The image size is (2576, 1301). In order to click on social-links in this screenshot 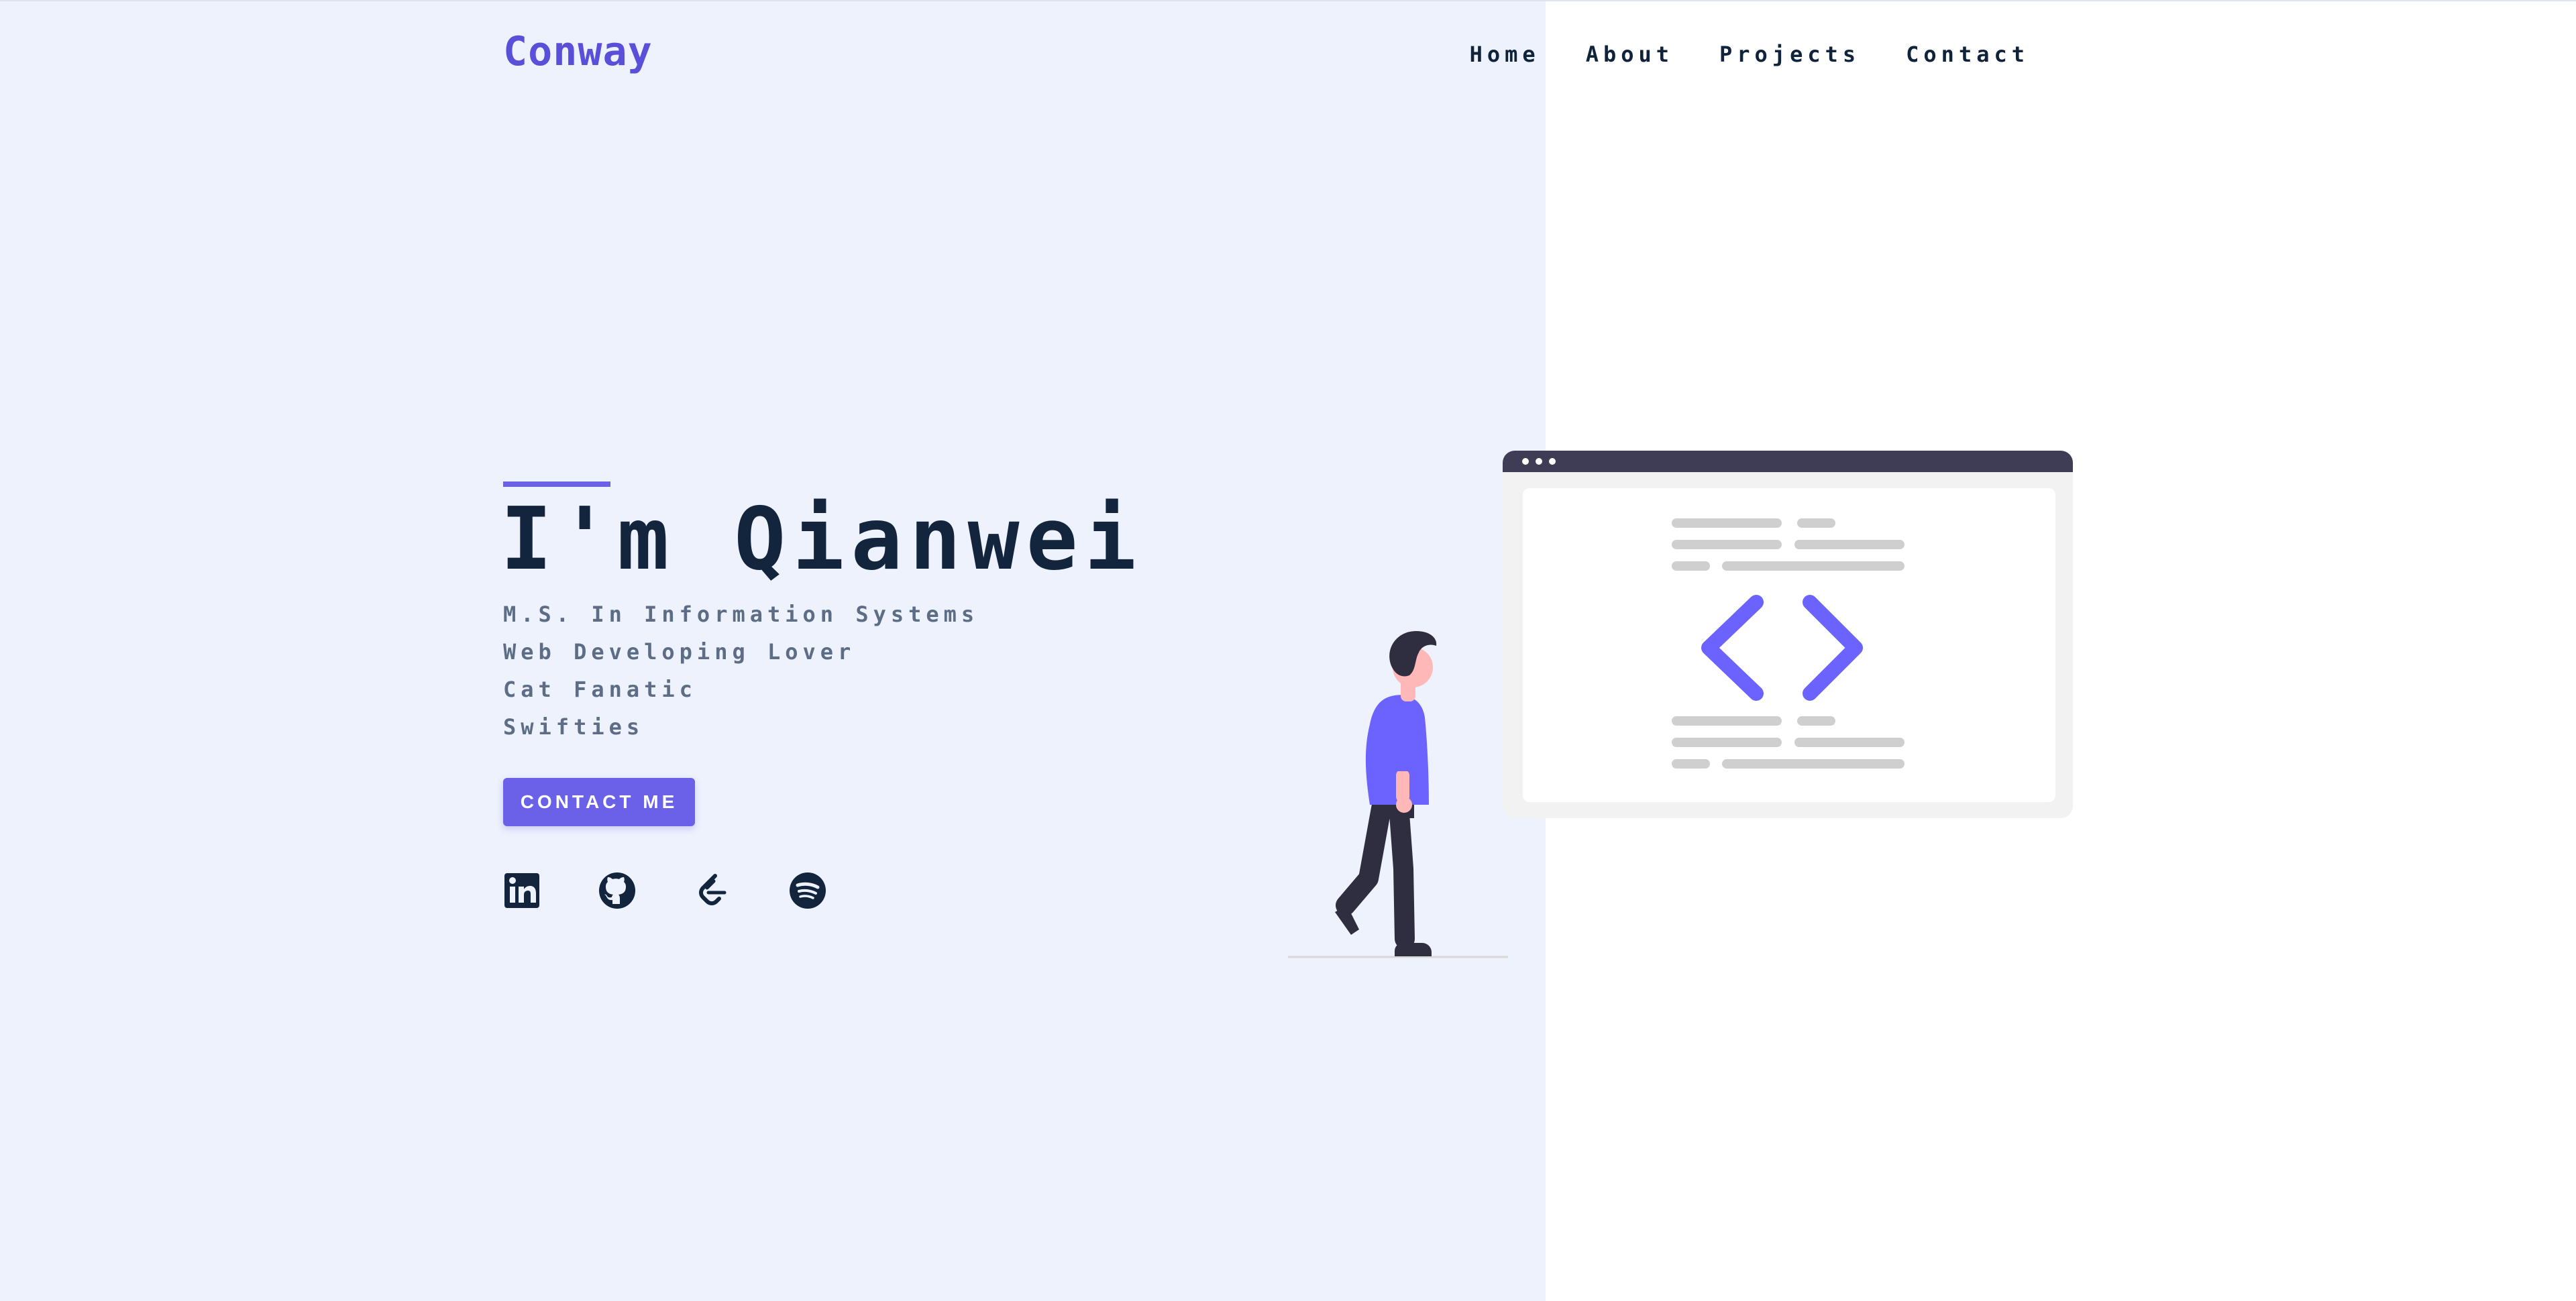, I will do `click(664, 890)`.